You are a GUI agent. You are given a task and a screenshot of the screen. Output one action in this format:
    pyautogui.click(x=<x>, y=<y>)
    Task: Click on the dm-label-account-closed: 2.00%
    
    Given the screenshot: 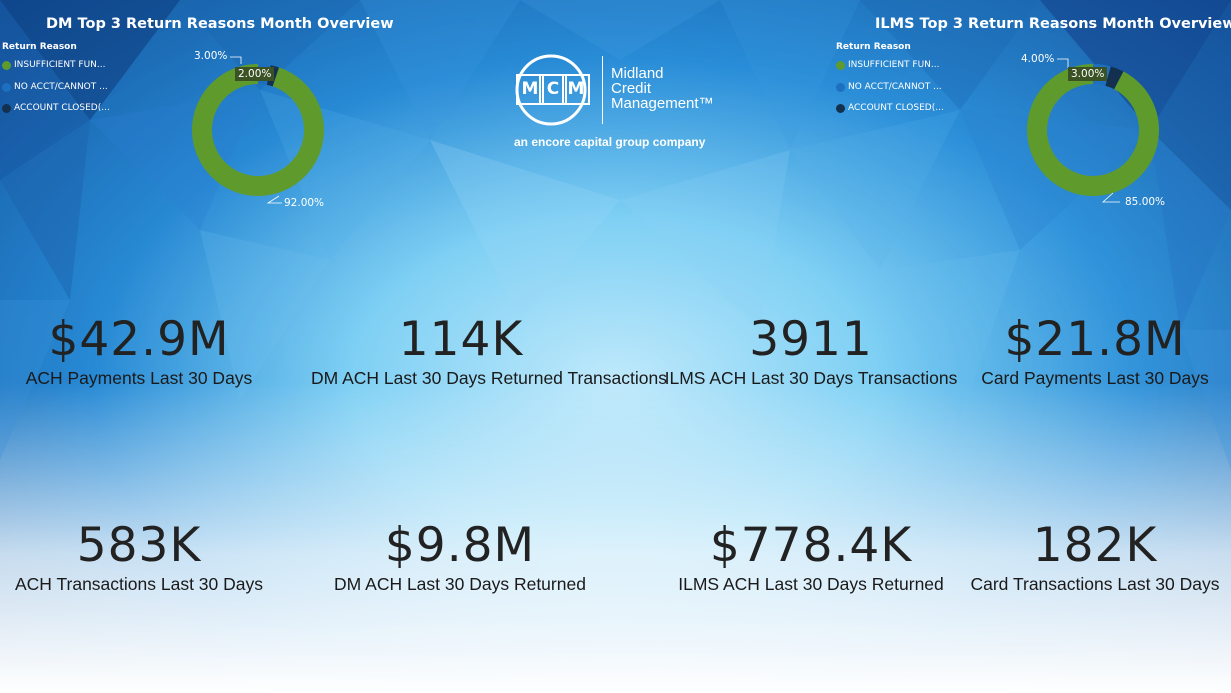 What is the action you would take?
    pyautogui.click(x=255, y=74)
    